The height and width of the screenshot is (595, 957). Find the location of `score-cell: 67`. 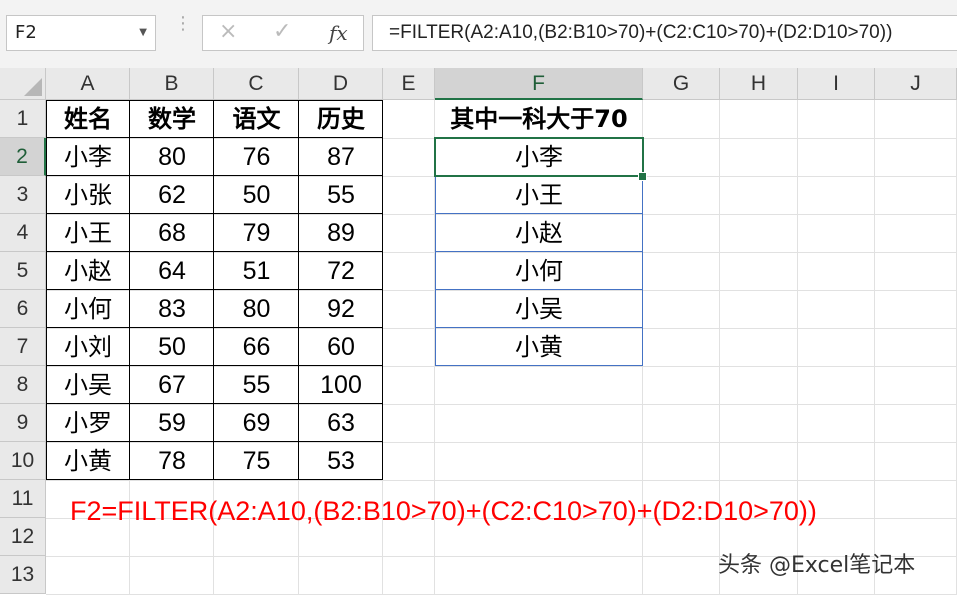

score-cell: 67 is located at coordinates (172, 385).